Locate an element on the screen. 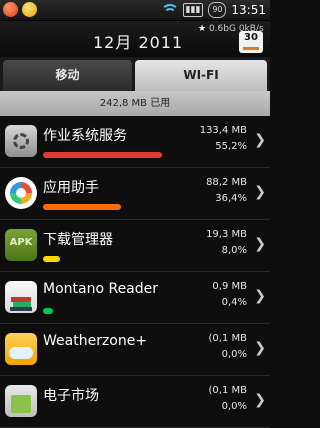 The height and width of the screenshot is (428, 320). tab-wifi: WI-FI is located at coordinates (201, 75).